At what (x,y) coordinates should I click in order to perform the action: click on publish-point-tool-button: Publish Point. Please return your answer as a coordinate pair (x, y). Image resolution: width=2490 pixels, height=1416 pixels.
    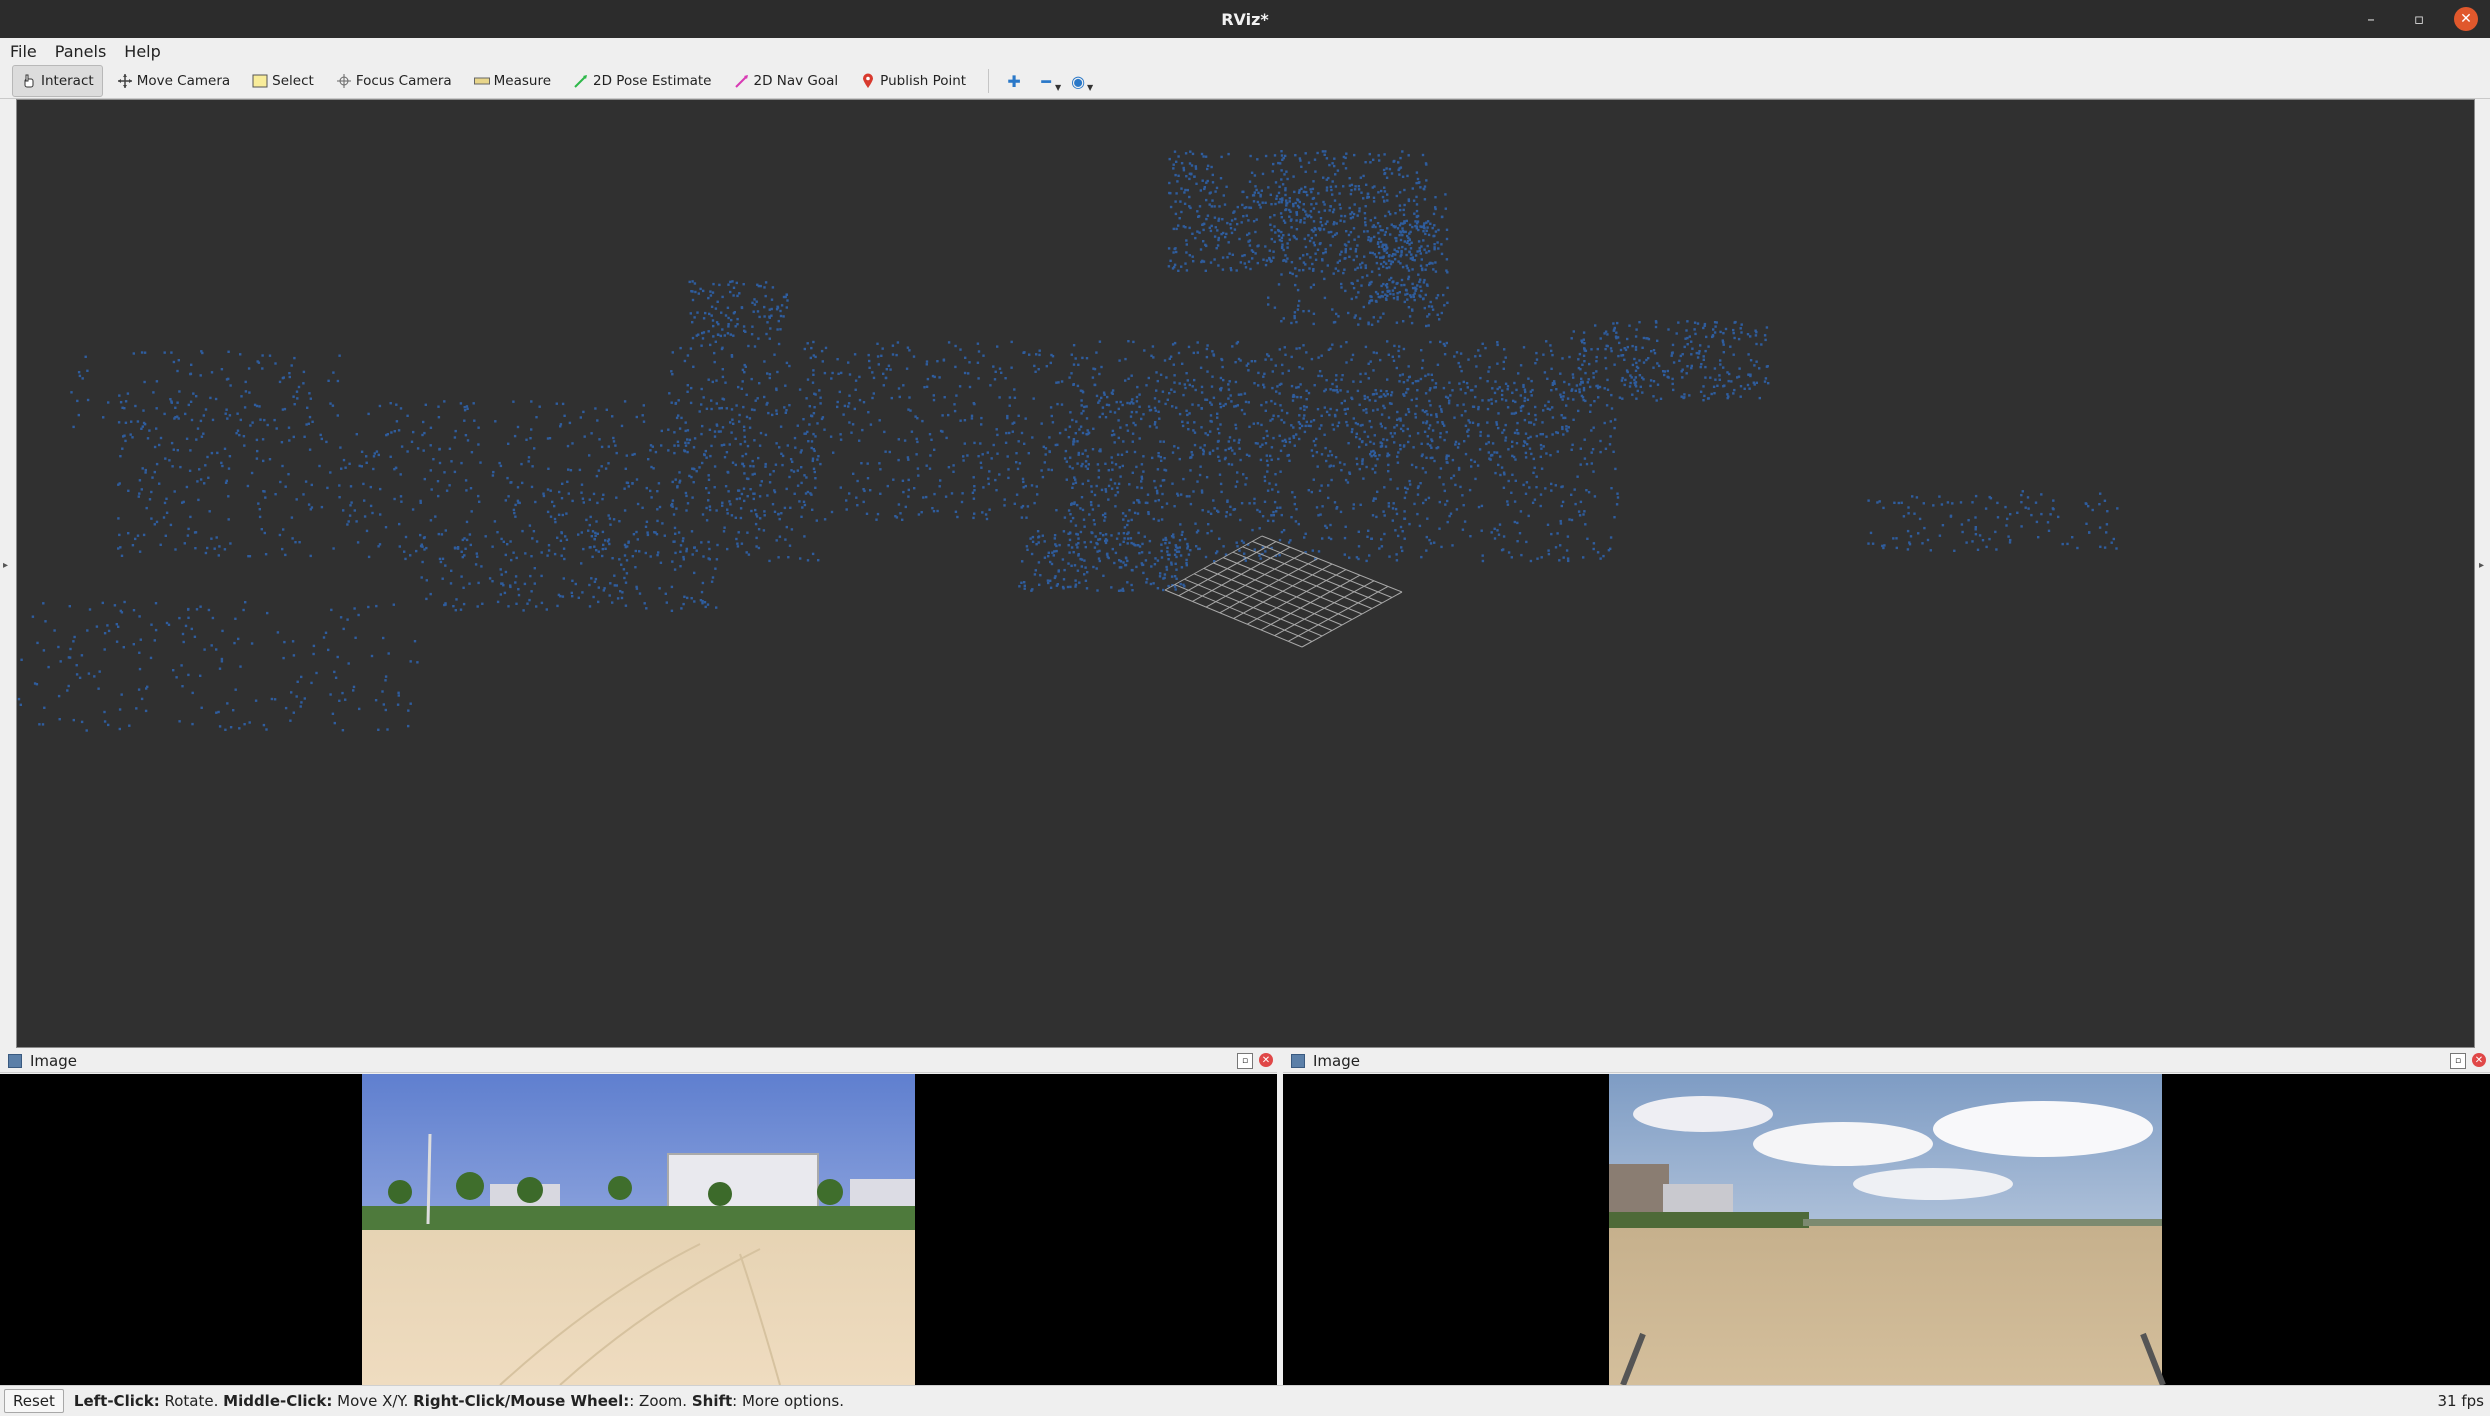
    Looking at the image, I should click on (913, 81).